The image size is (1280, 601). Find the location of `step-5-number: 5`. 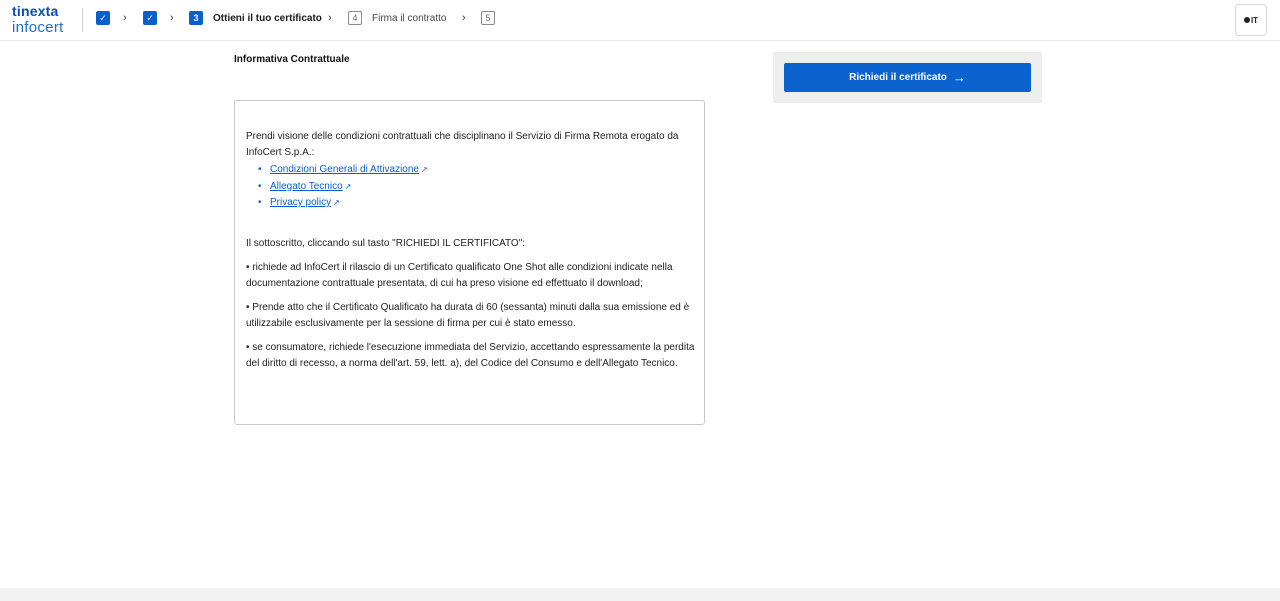

step-5-number: 5 is located at coordinates (488, 18).